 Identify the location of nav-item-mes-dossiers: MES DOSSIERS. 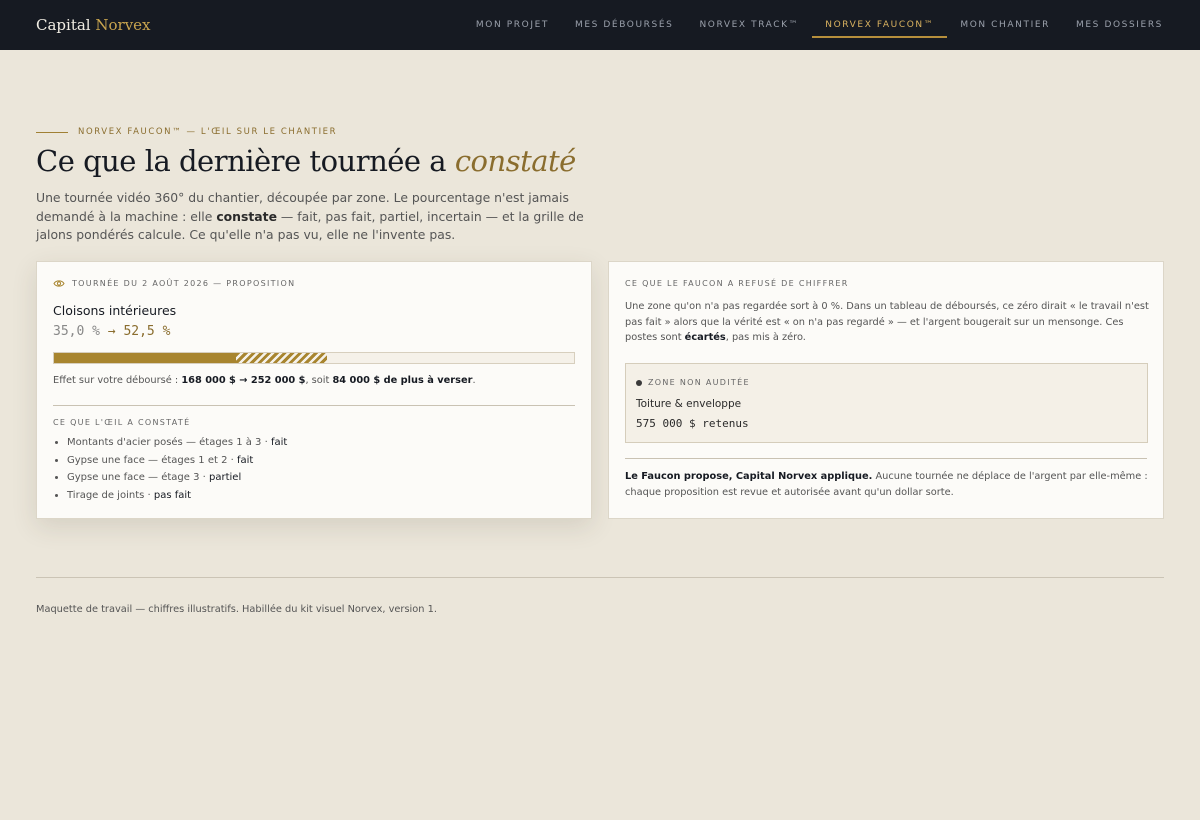
(1119, 25).